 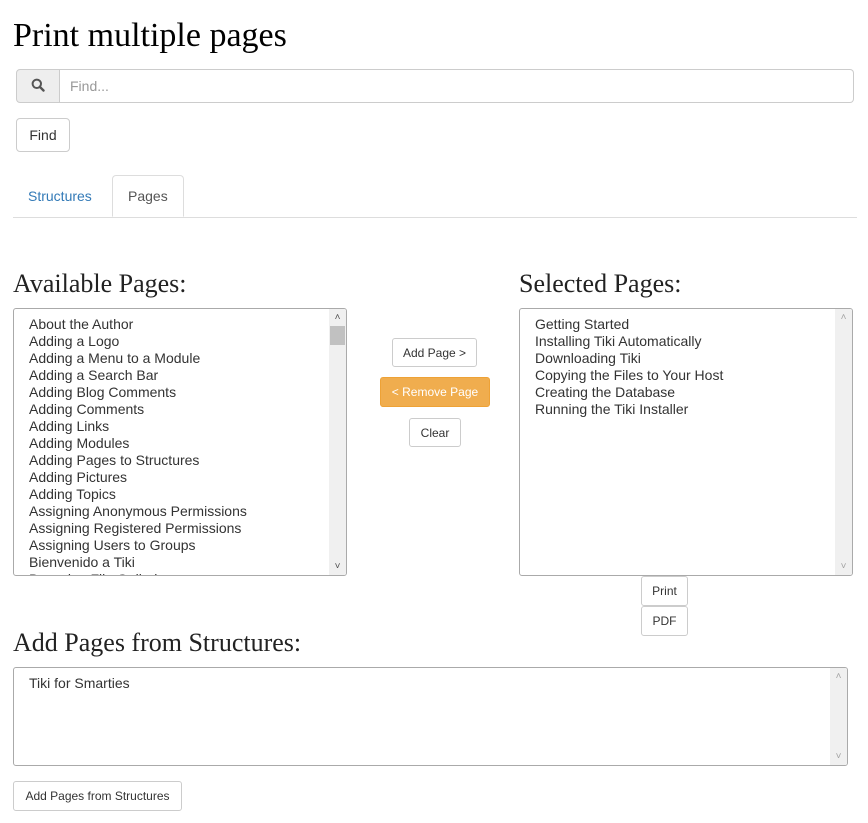 I want to click on add-page-button: Add Page >, so click(x=434, y=352).